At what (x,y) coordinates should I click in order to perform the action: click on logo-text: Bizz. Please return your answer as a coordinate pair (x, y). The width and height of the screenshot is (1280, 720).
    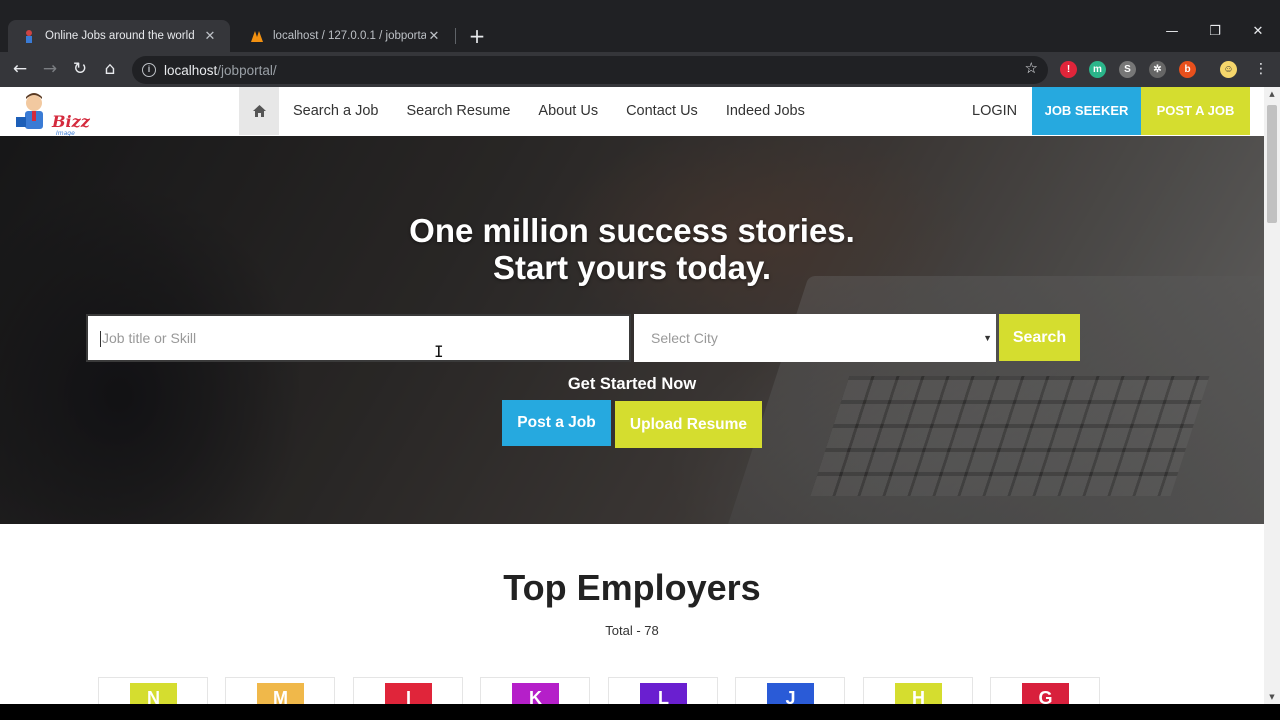
    Looking at the image, I should click on (71, 121).